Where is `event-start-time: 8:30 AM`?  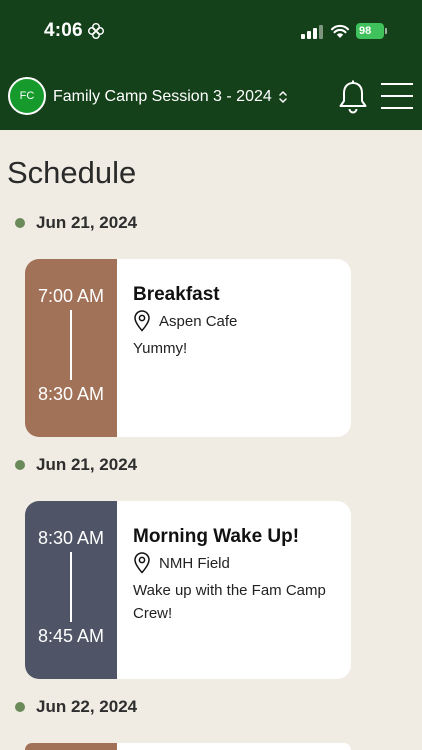 event-start-time: 8:30 AM is located at coordinates (71, 538).